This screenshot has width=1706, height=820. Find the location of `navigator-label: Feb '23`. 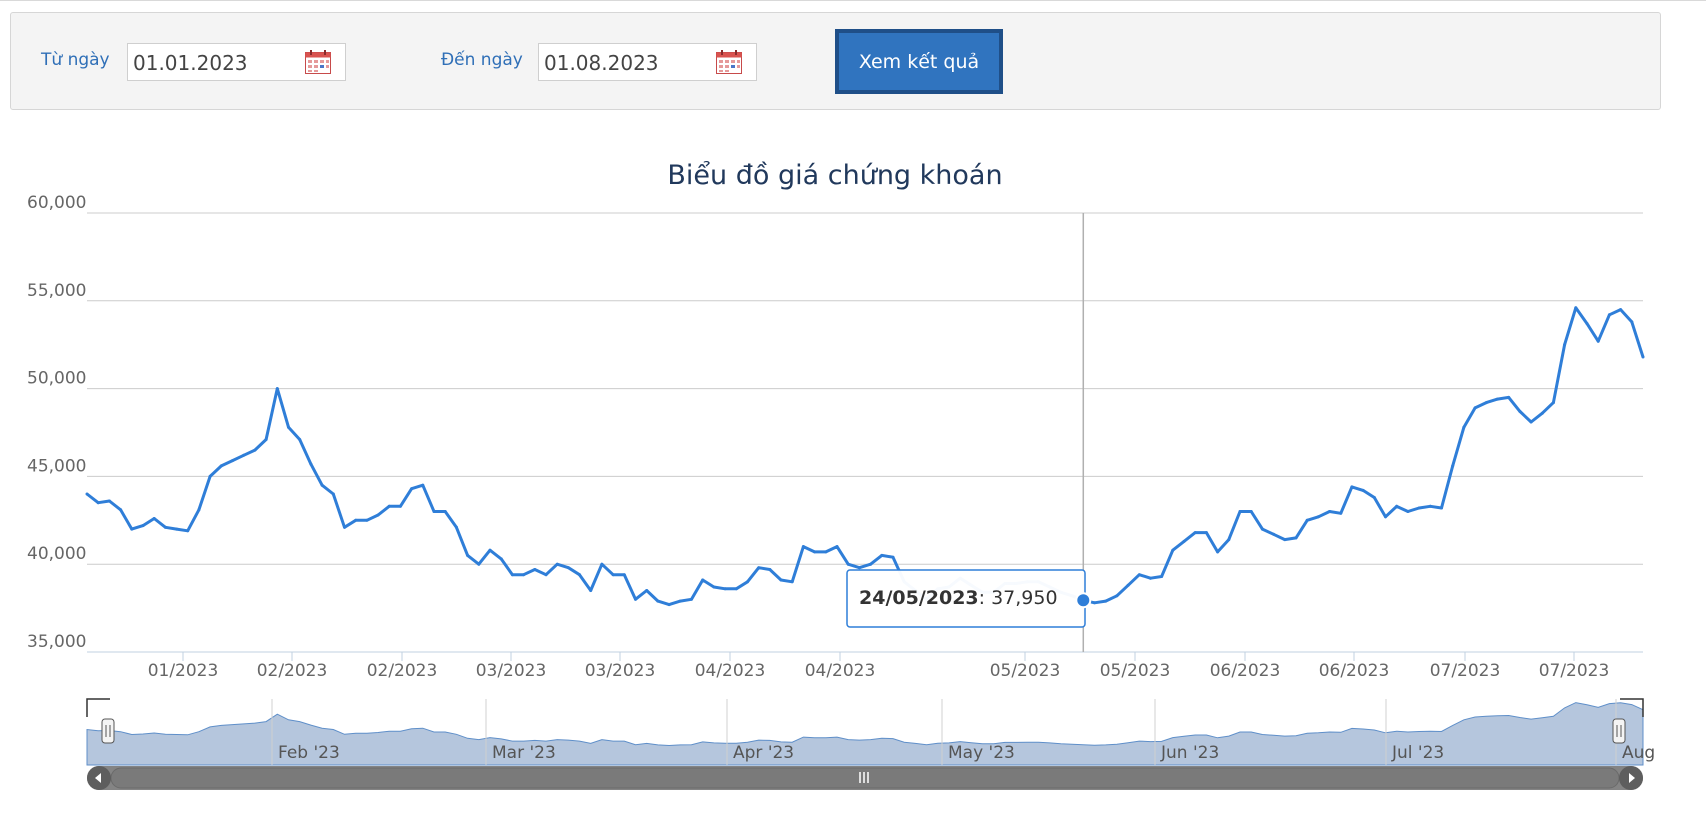

navigator-label: Feb '23 is located at coordinates (309, 753).